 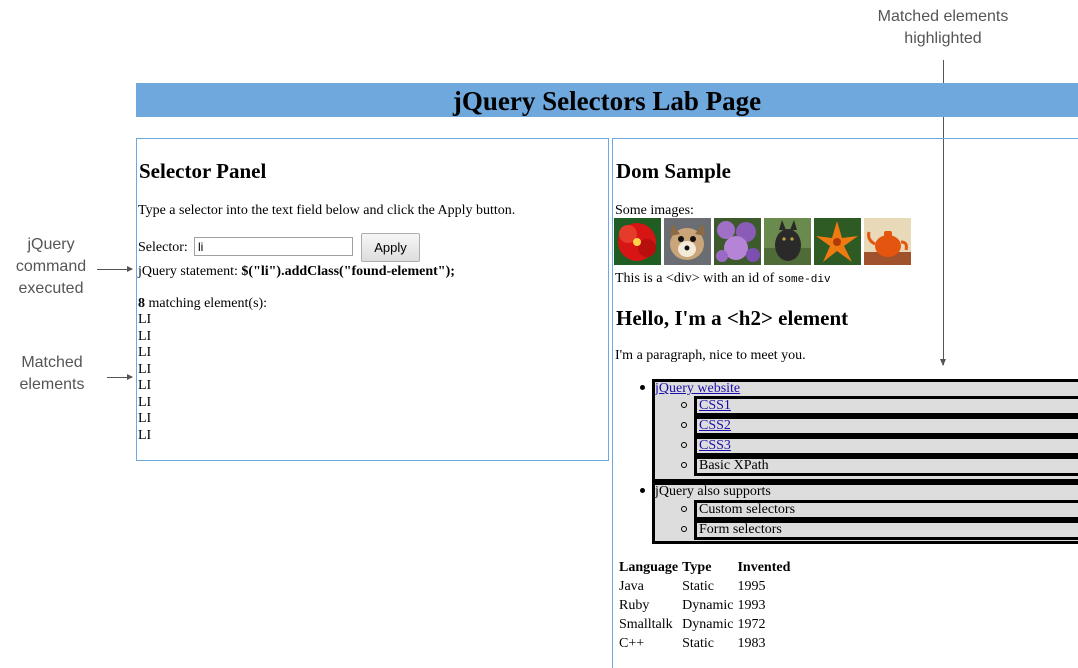 I want to click on callout-arrow-command, so click(x=115, y=269).